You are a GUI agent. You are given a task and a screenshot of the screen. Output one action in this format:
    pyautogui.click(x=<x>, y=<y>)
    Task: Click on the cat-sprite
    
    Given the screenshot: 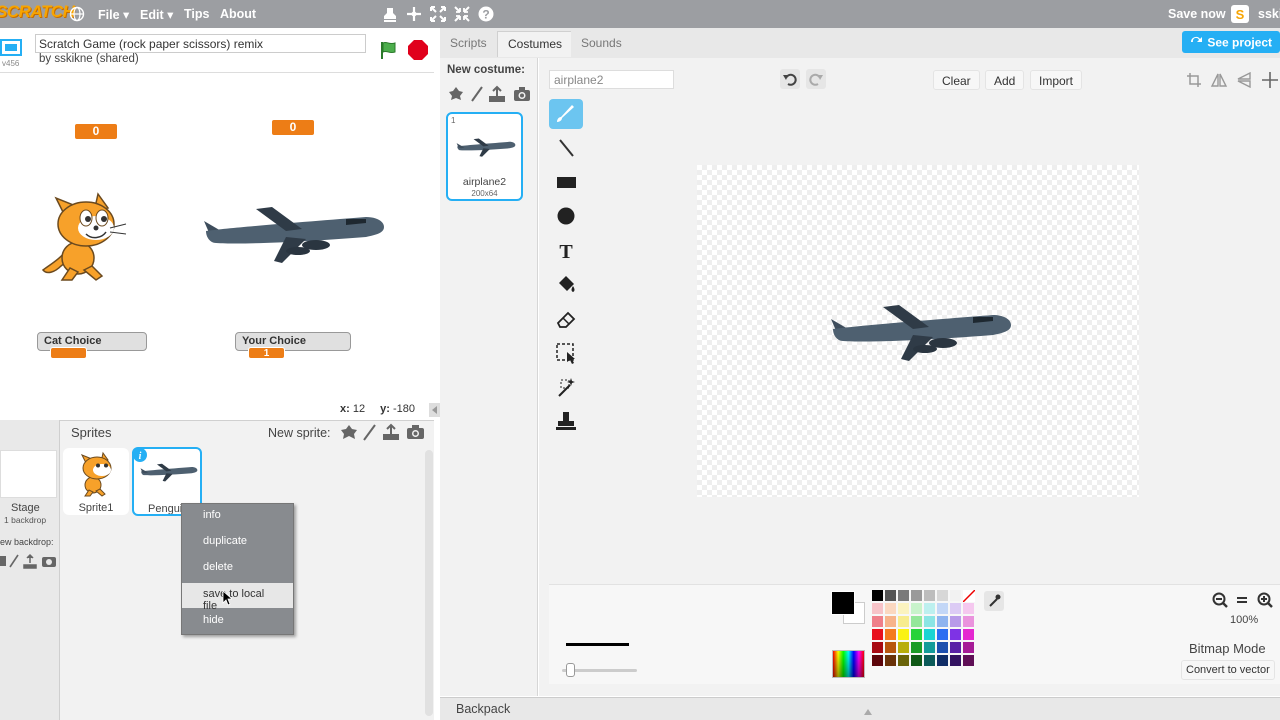 What is the action you would take?
    pyautogui.click(x=84, y=238)
    